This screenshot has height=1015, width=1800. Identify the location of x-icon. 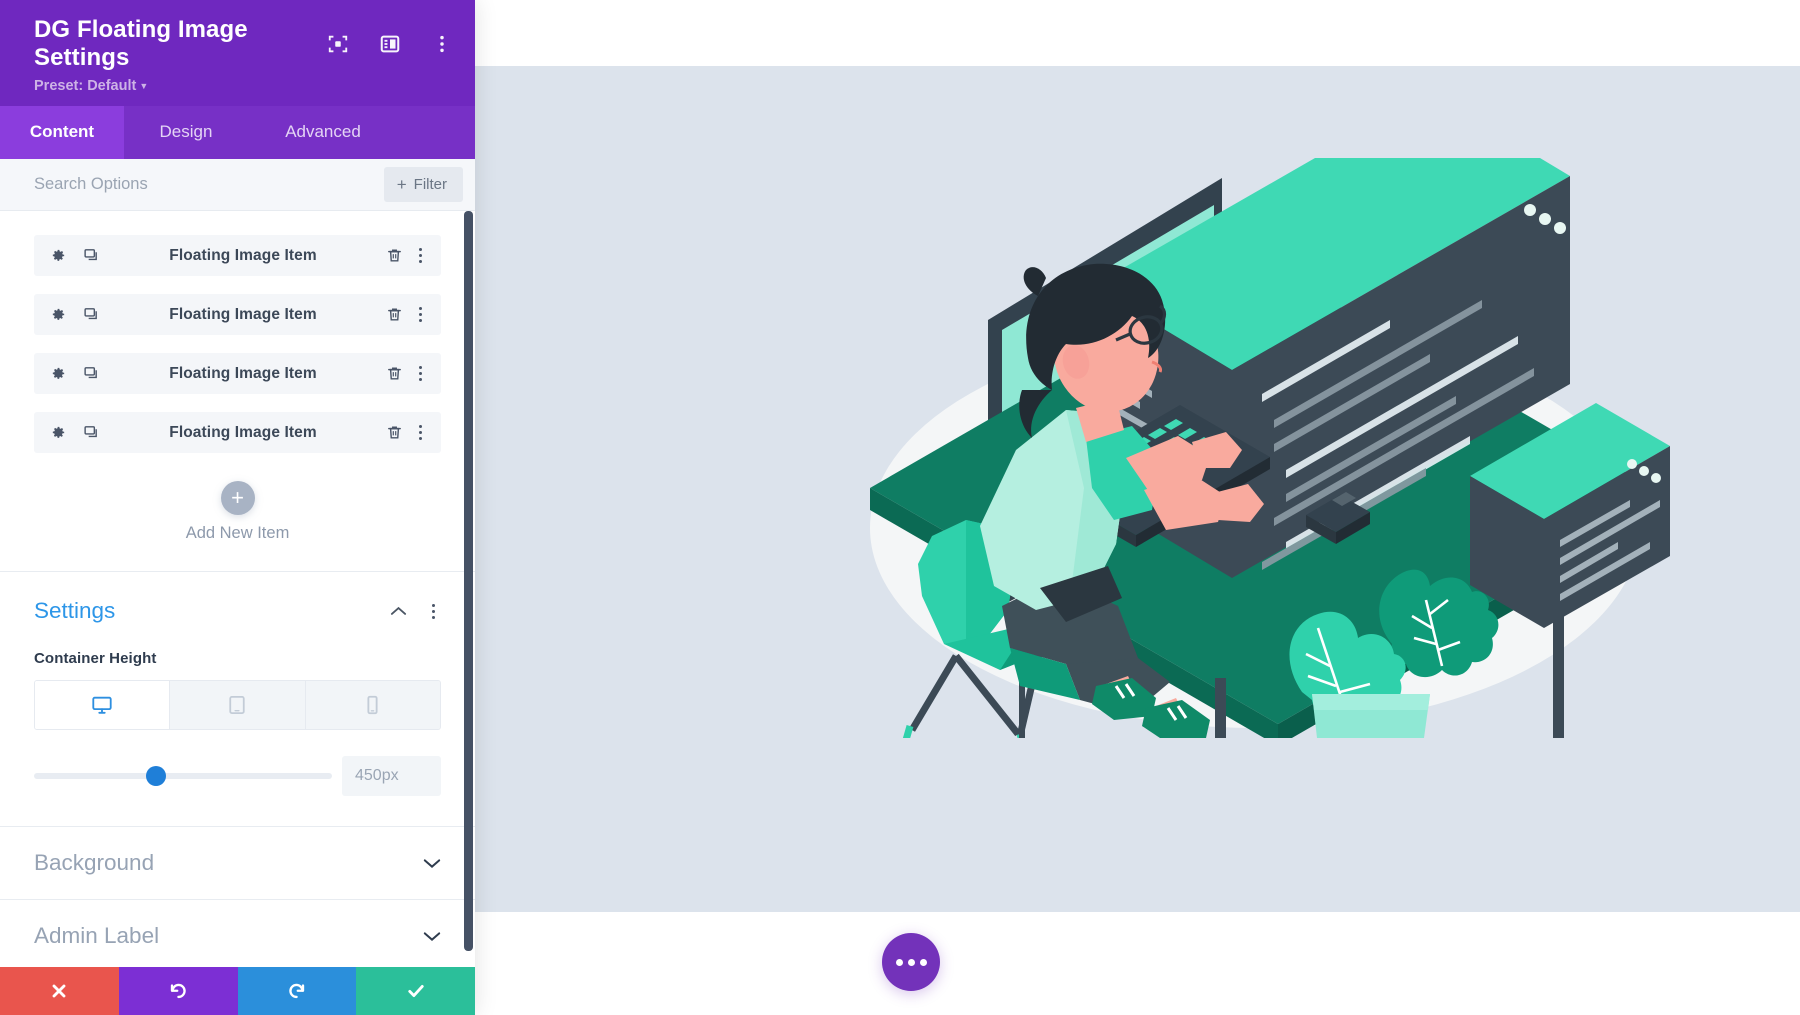
(59, 991).